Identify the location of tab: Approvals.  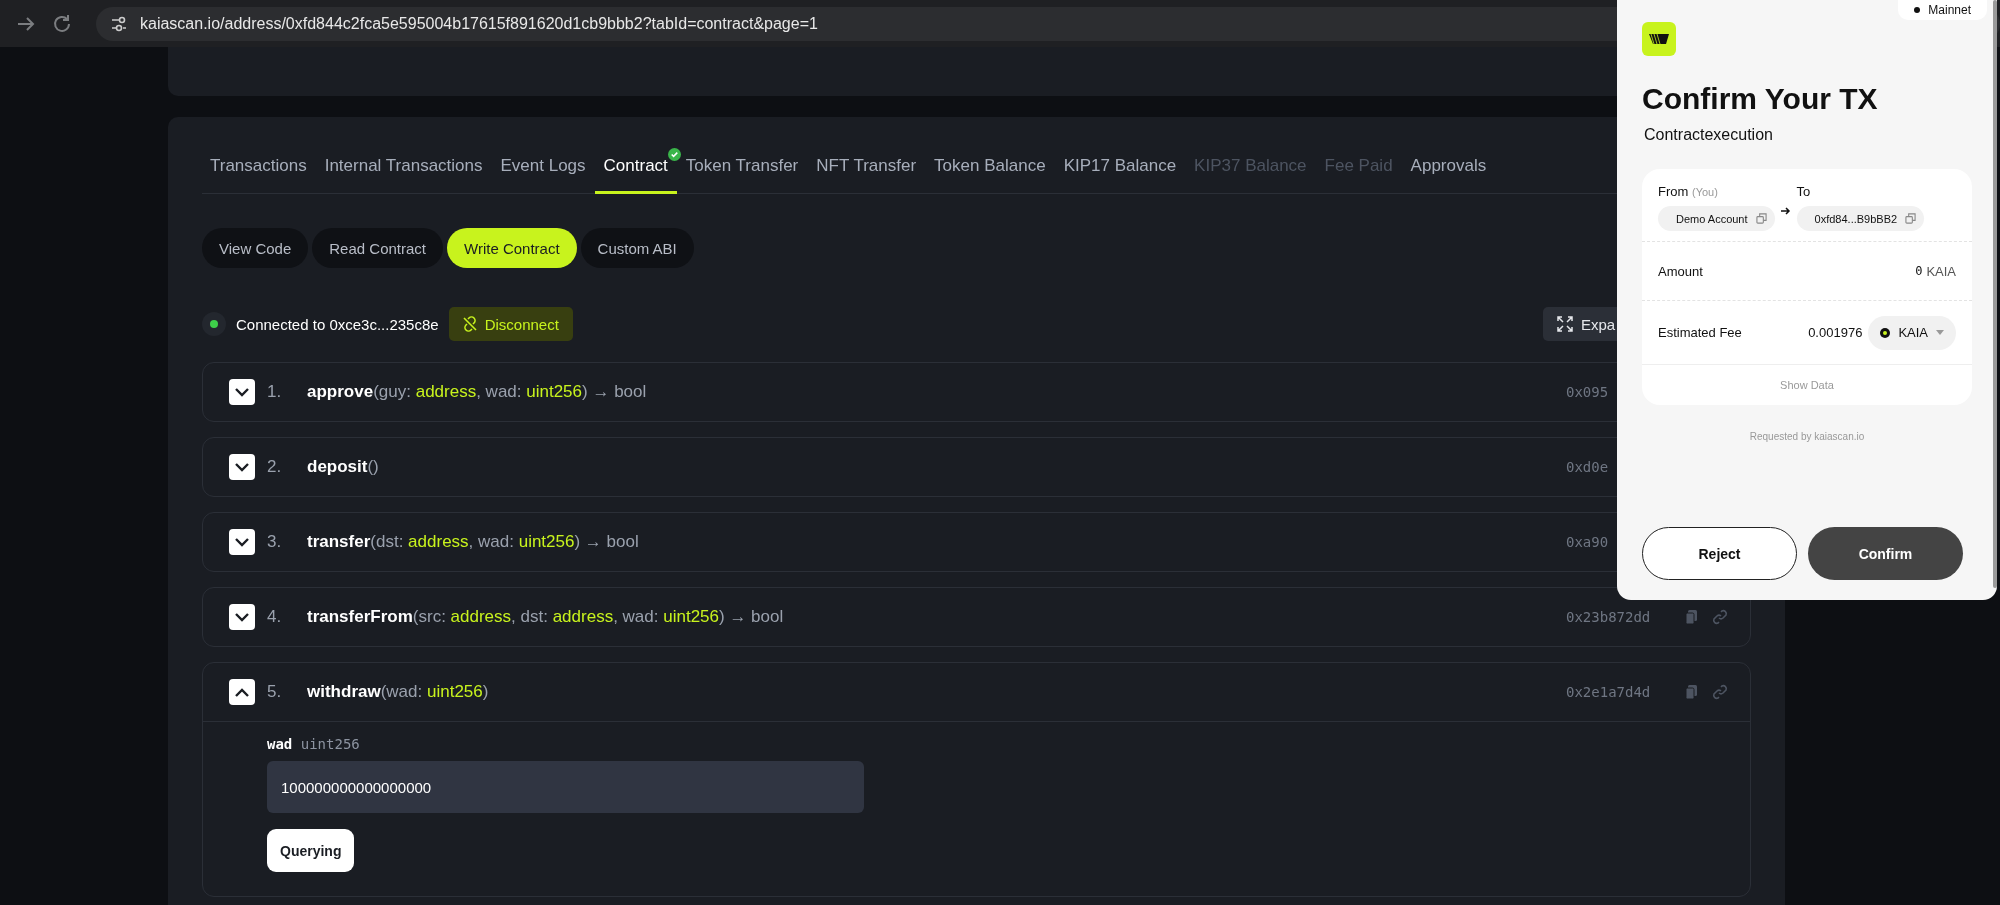
(1448, 167).